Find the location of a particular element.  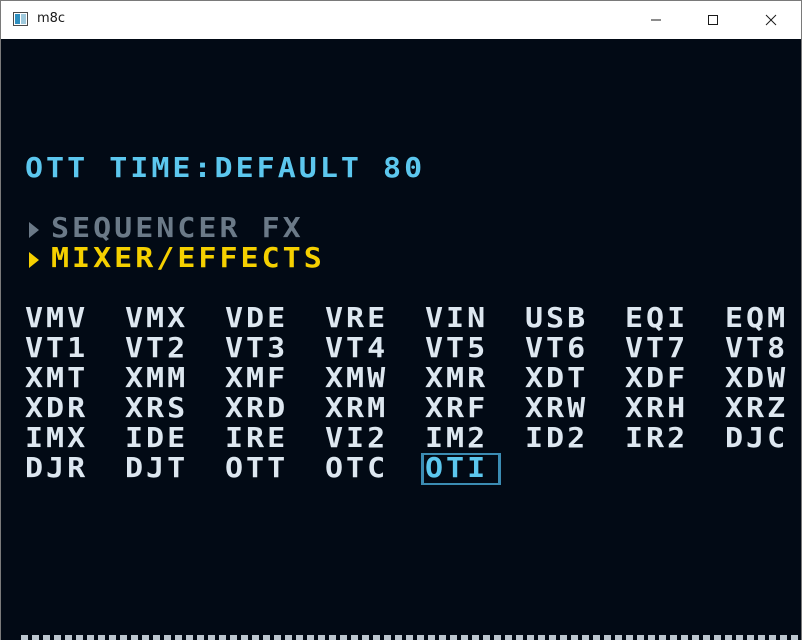

fx-cell: XDT is located at coordinates (556, 379).